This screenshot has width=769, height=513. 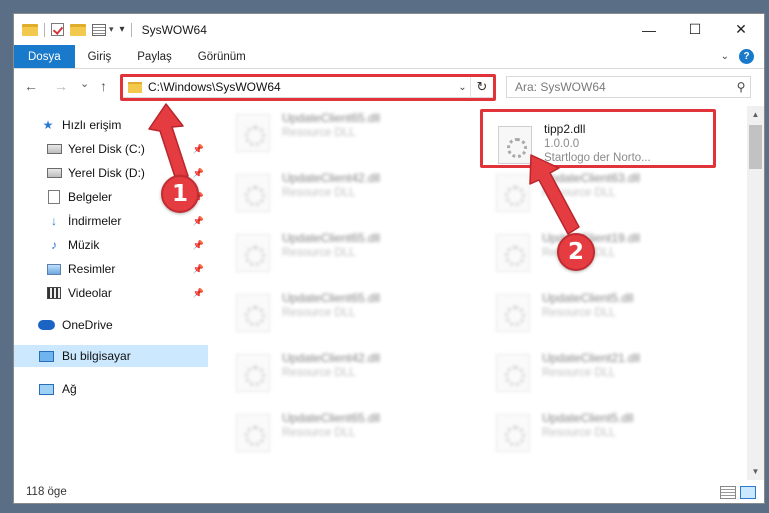 I want to click on properties-icon, so click(x=99, y=29).